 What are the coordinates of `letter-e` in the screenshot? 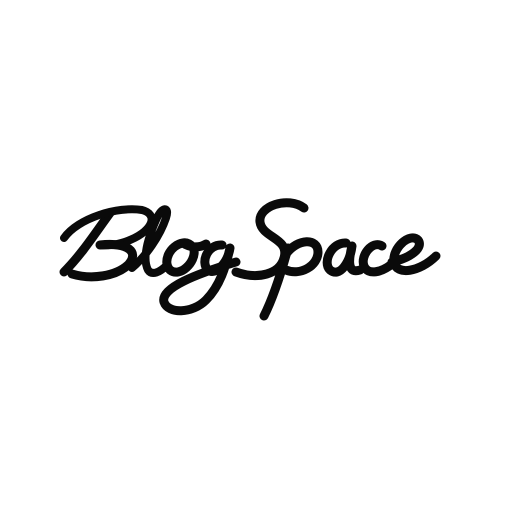 It's located at (414, 254).